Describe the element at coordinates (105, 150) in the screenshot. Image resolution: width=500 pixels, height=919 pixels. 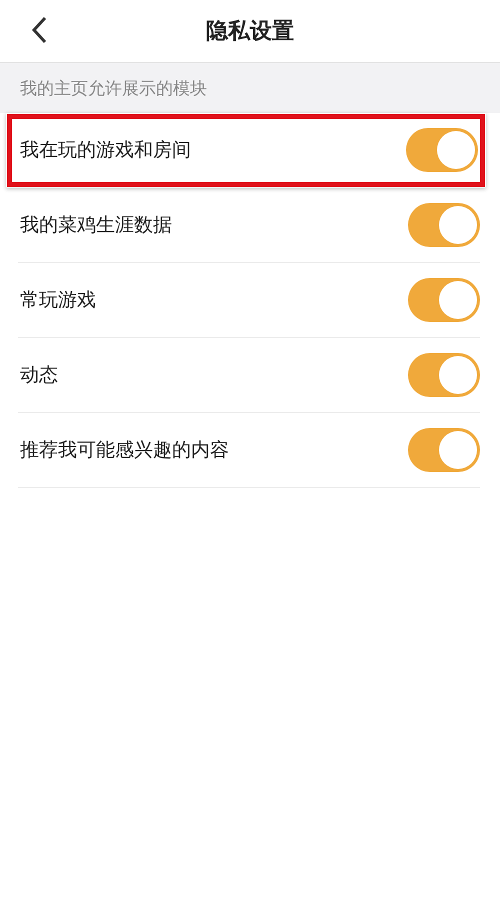
I see `setting-label: 我在玩的游戏和房间` at that location.